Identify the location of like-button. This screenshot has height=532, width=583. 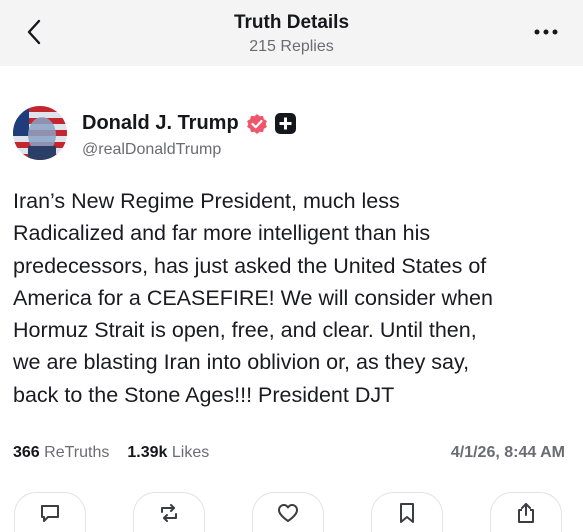
(288, 512).